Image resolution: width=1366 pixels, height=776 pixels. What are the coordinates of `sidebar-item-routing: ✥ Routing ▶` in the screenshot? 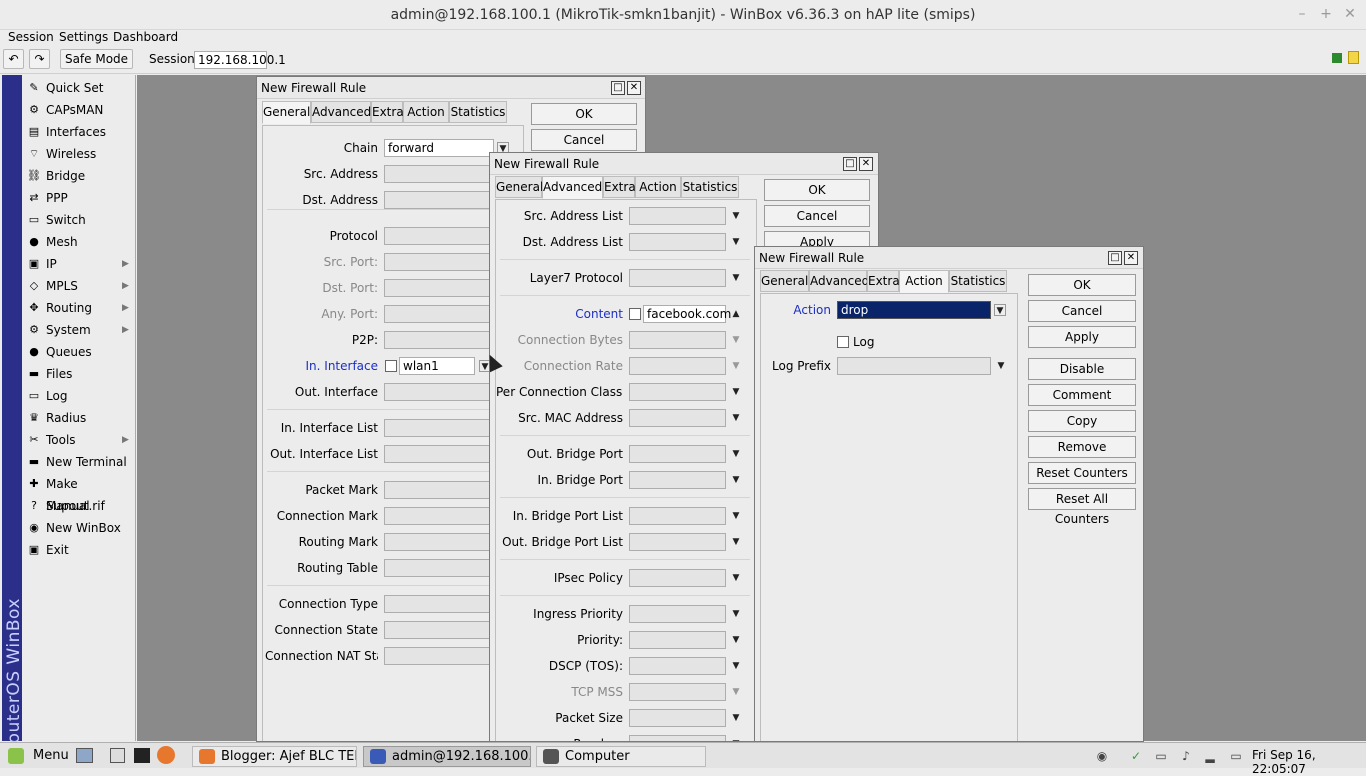 It's located at (79, 308).